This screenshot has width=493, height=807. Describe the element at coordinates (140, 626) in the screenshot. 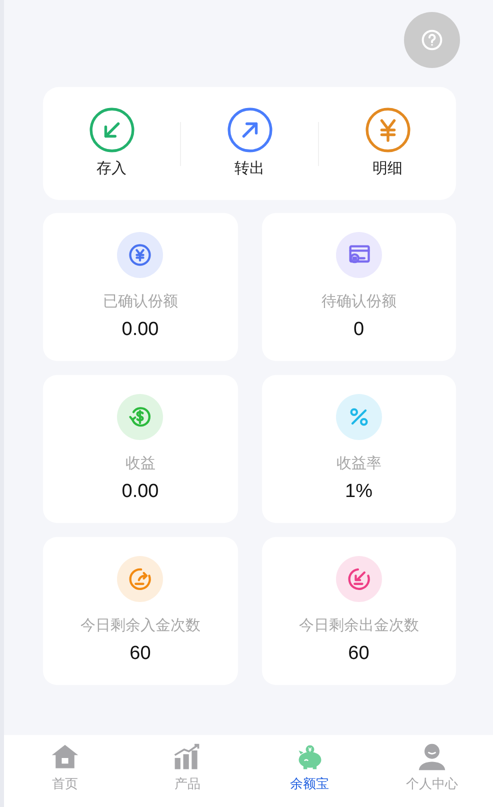

I see `stat-label: 今日剩余入金次数` at that location.